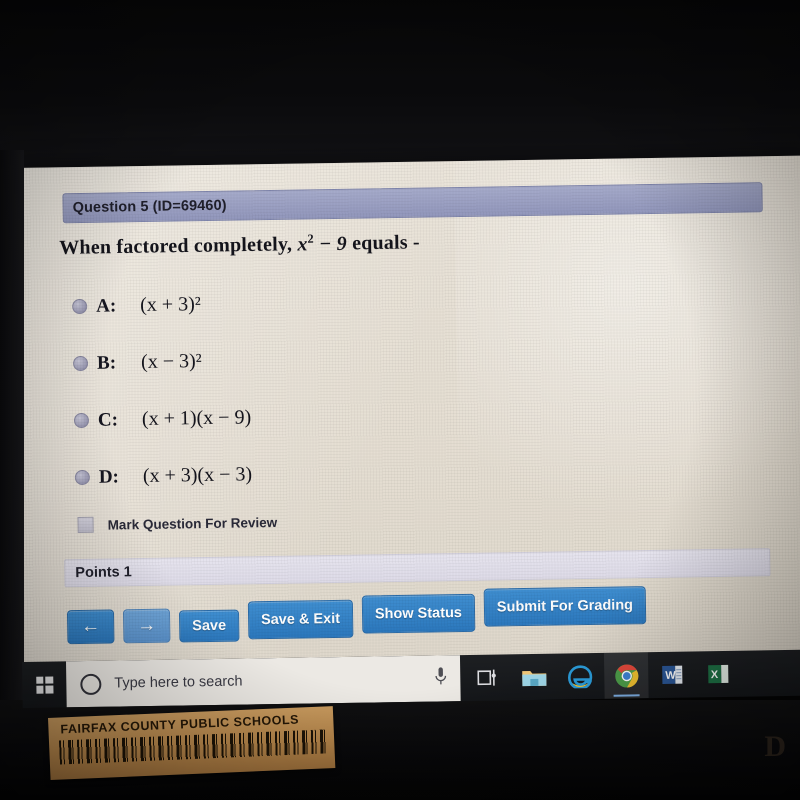  What do you see at coordinates (80, 363) in the screenshot?
I see `radio-button-b-icon` at bounding box center [80, 363].